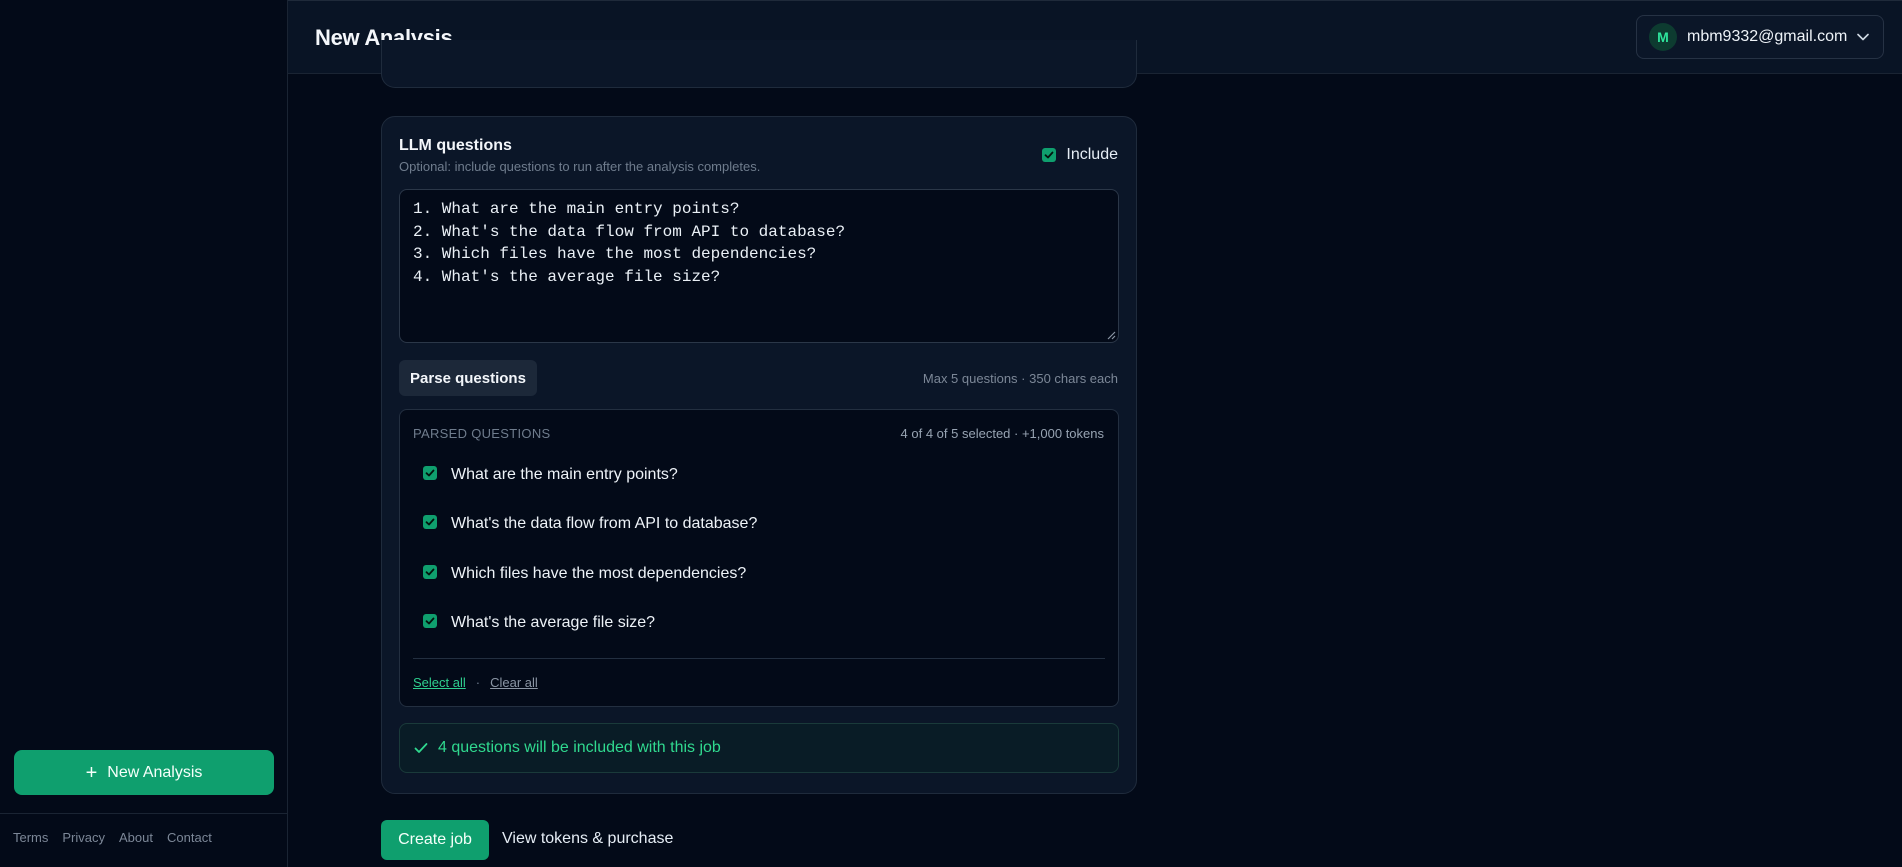 Image resolution: width=1902 pixels, height=867 pixels. I want to click on user-email: mbm9332@gmail.com, so click(1767, 36).